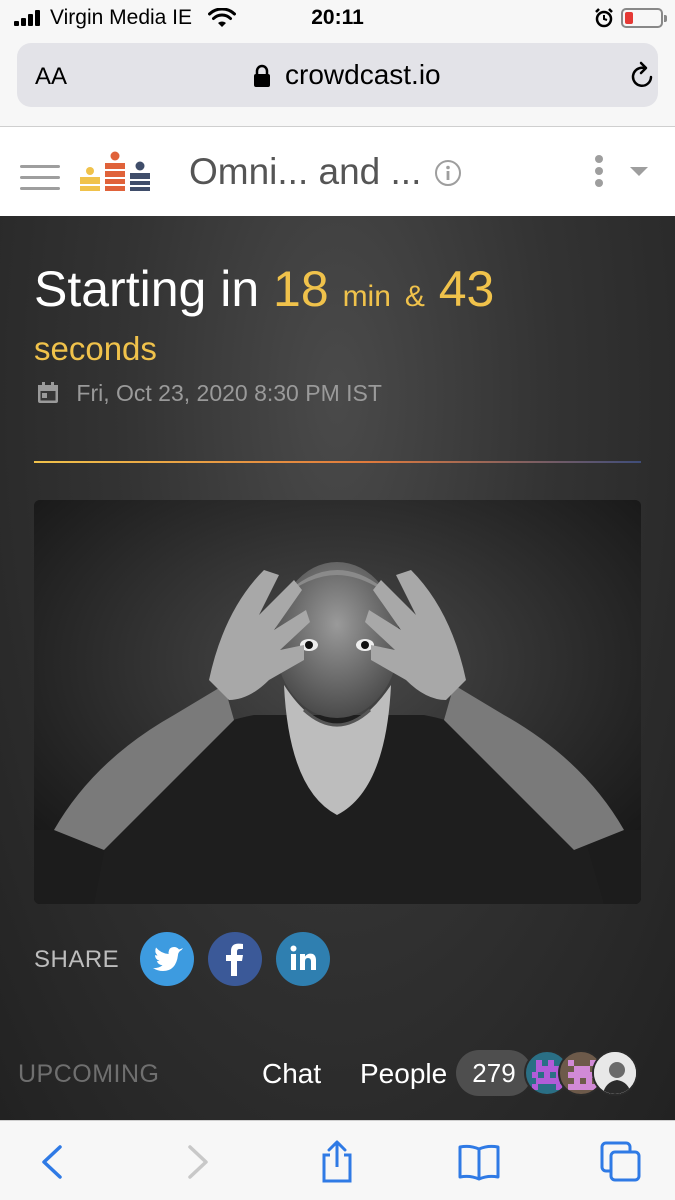  Describe the element at coordinates (479, 1162) in the screenshot. I see `bookmarks-icon` at that location.